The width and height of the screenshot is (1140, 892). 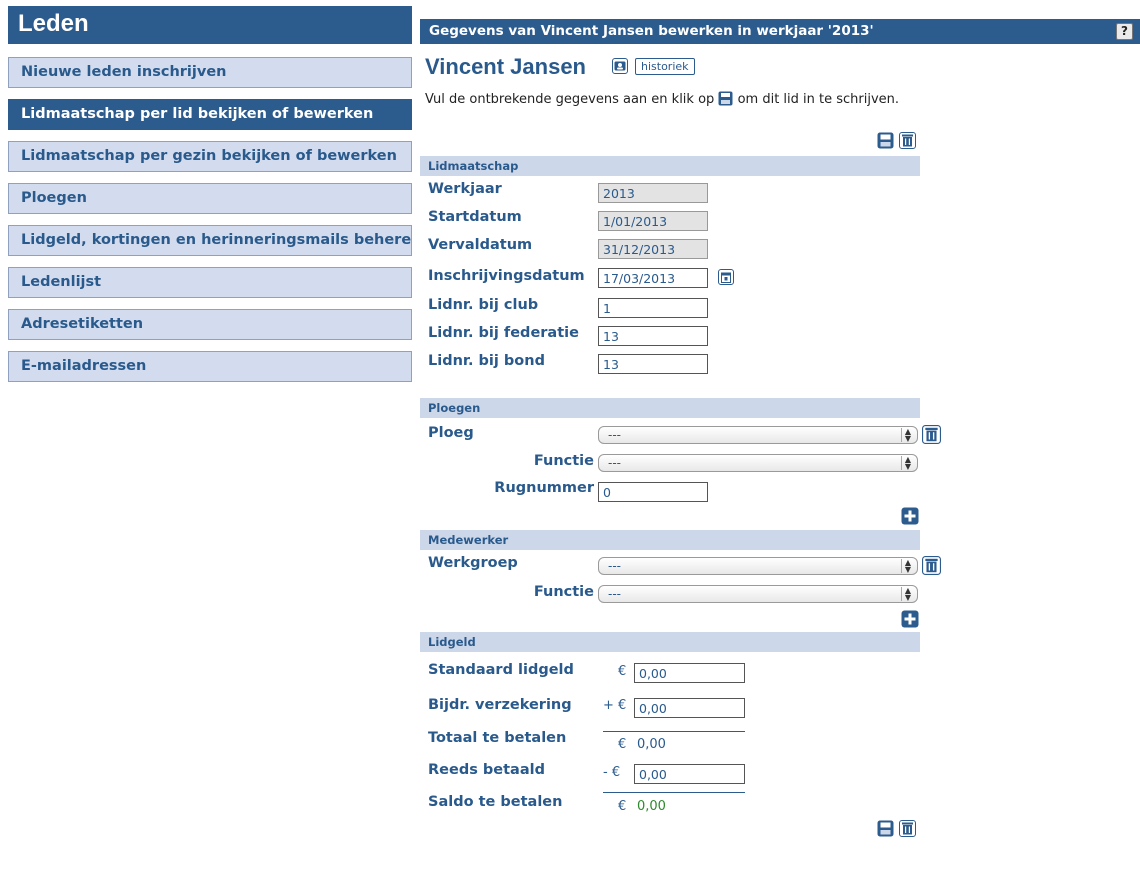 I want to click on medewerker-functie-select: --- ▲ ▼, so click(x=758, y=594).